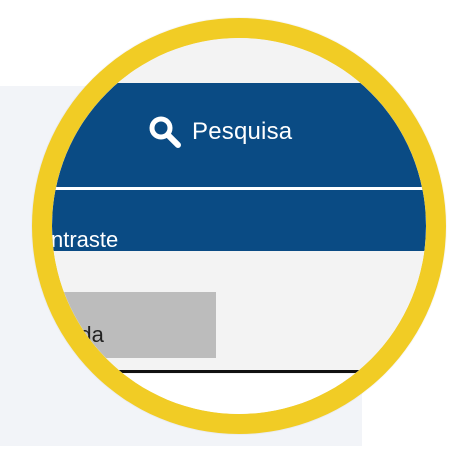 This screenshot has height=463, width=467. Describe the element at coordinates (59, 118) in the screenshot. I see `top-navigation-edge` at that location.